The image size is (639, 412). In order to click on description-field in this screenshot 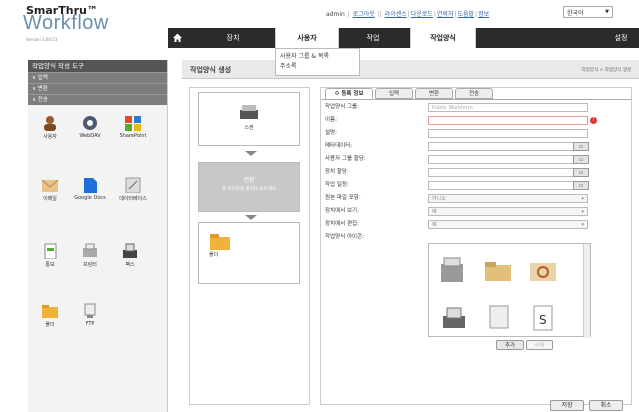, I will do `click(508, 133)`.